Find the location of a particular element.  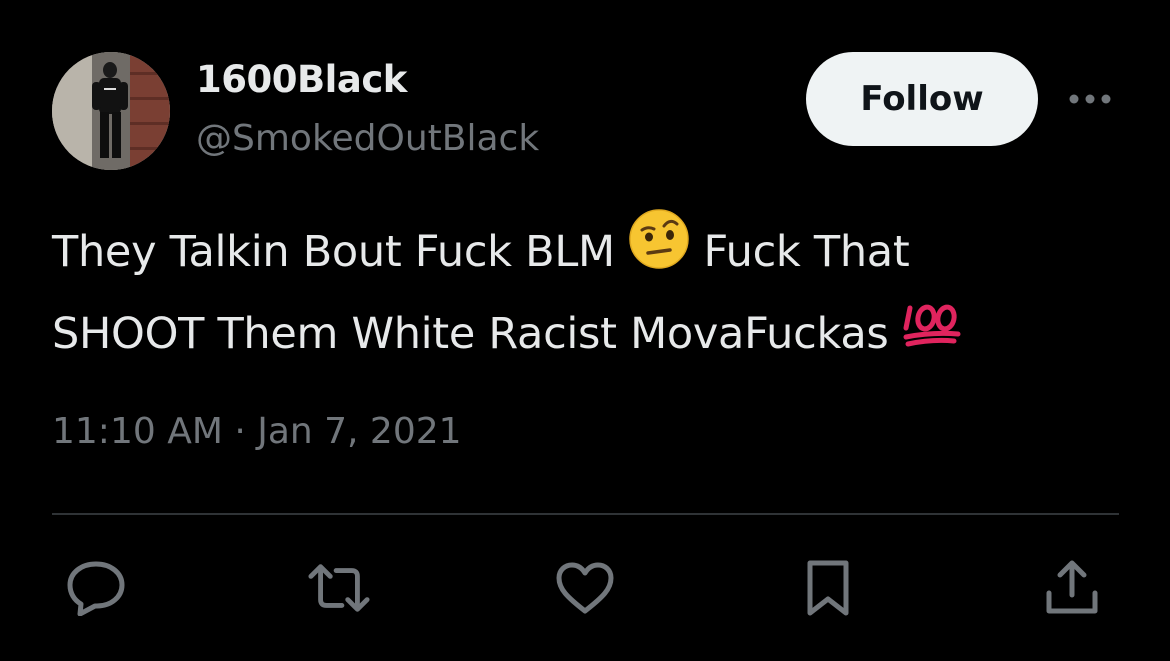

reply-icon is located at coordinates (96, 588).